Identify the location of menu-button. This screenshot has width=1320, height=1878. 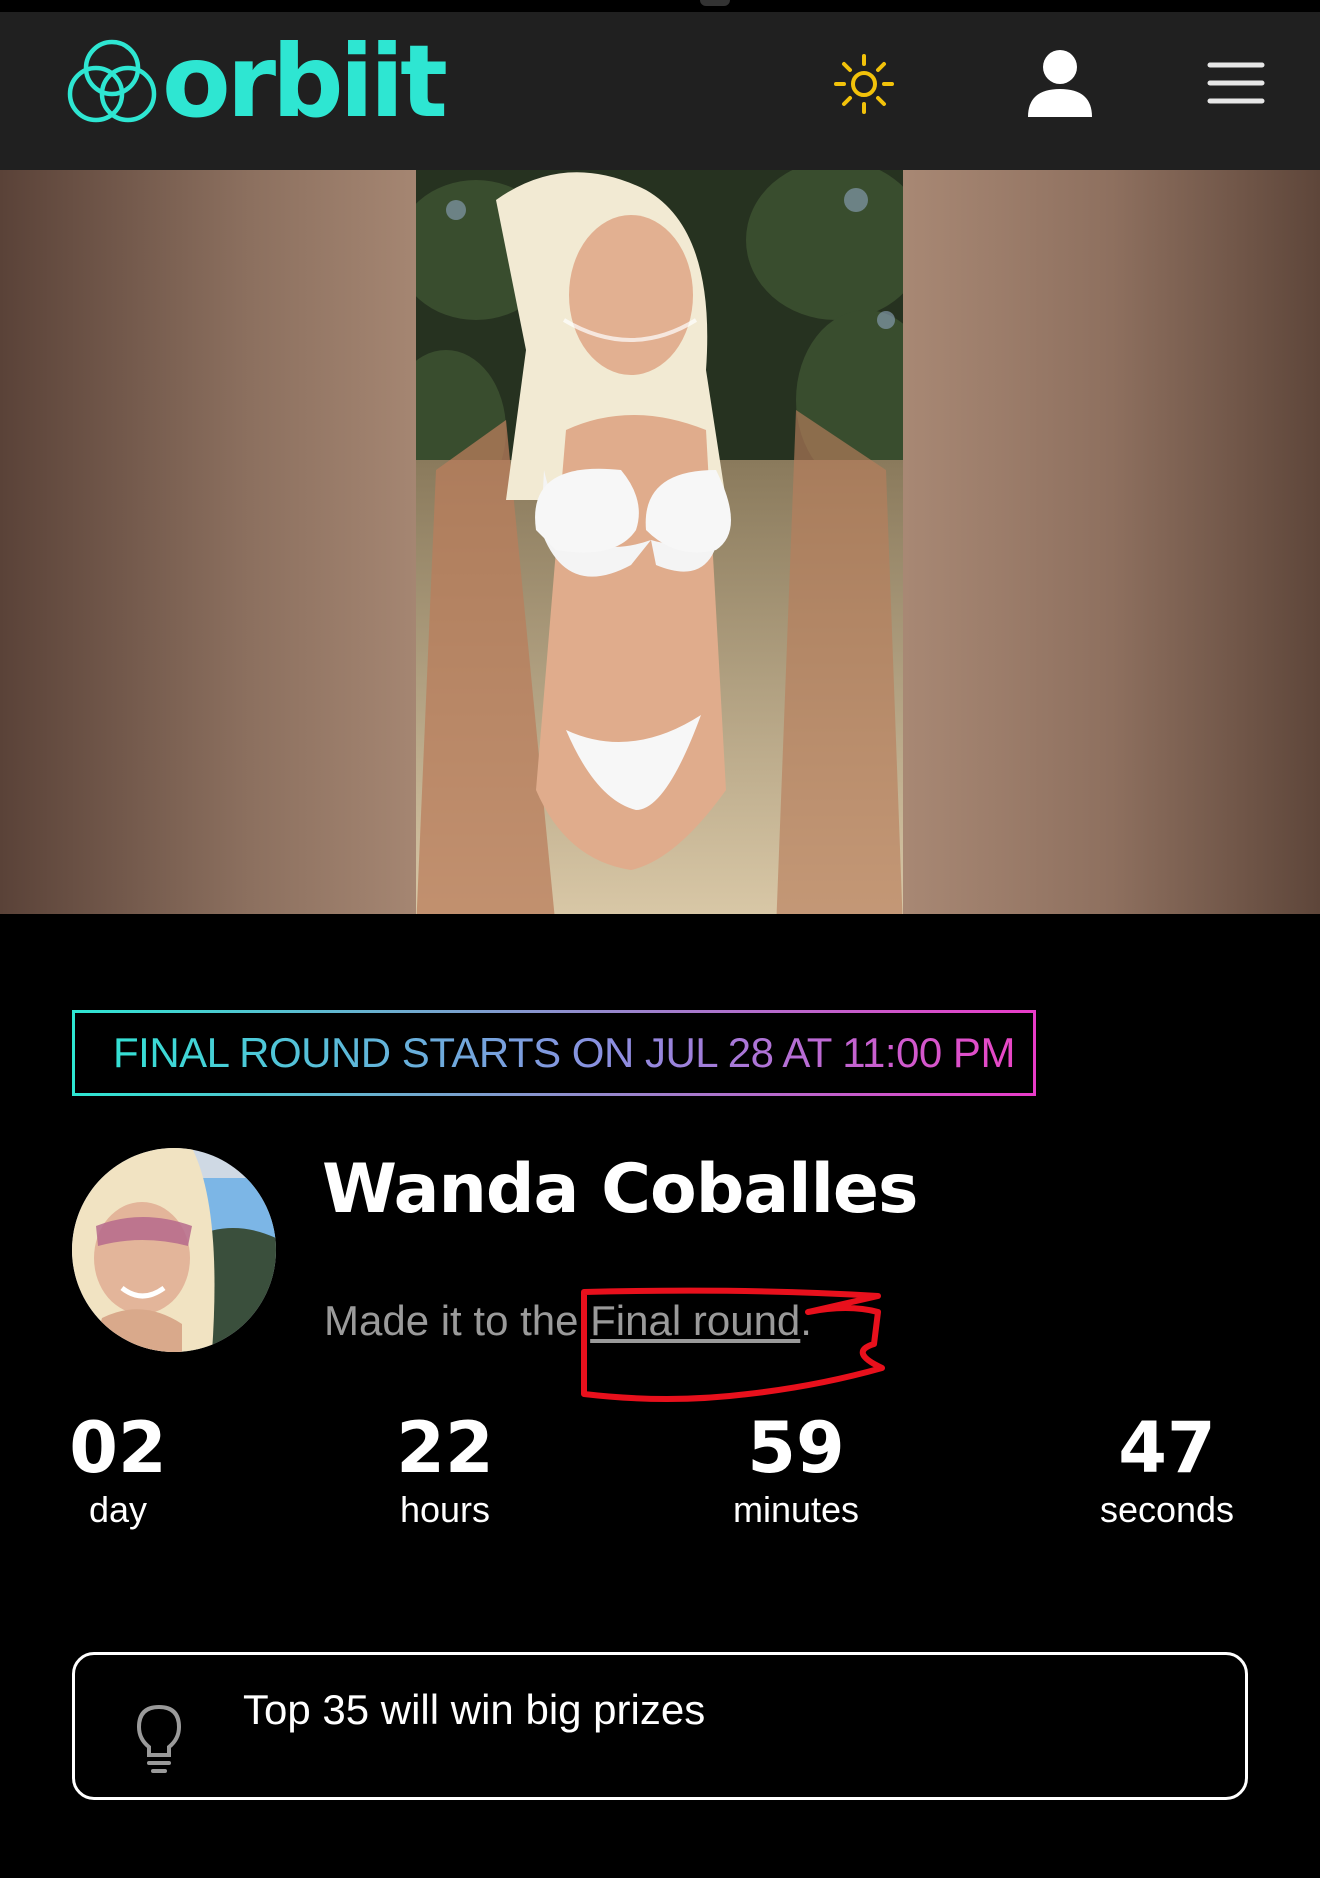
(1236, 83).